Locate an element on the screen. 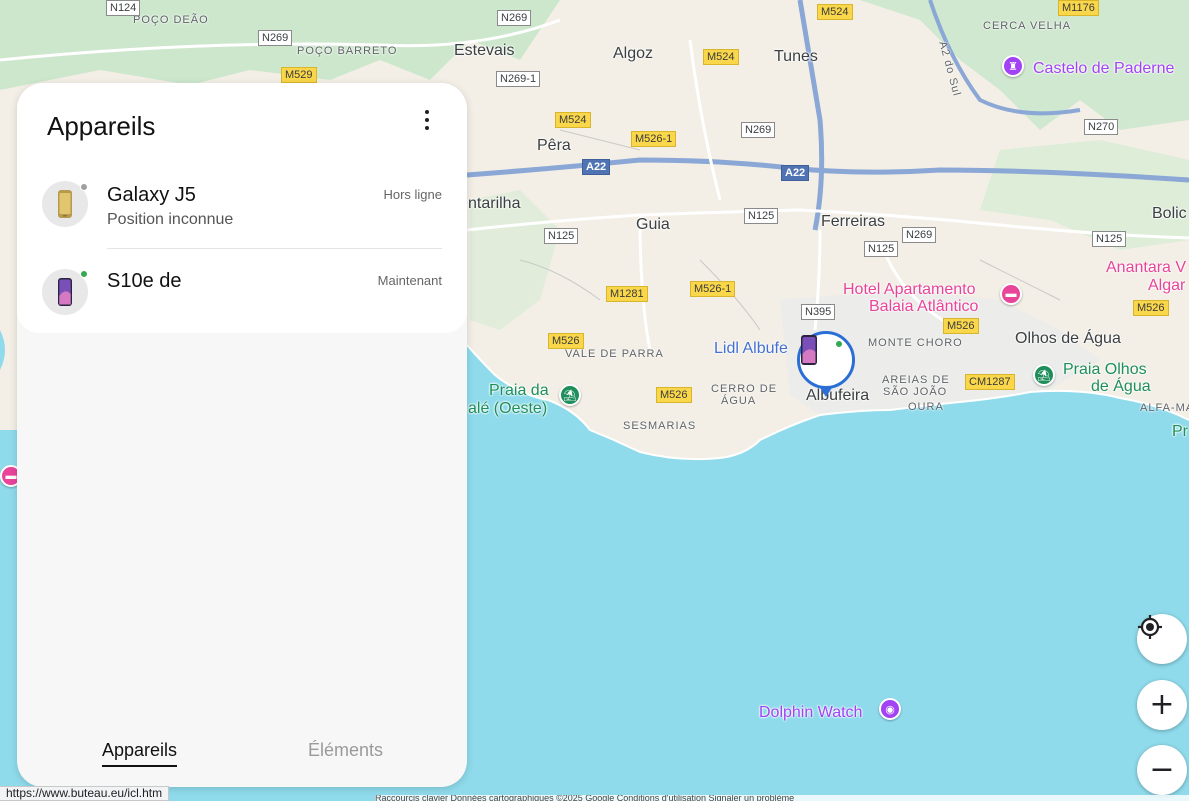  device-item-s10e: S10e de Maintenant is located at coordinates (242, 290).